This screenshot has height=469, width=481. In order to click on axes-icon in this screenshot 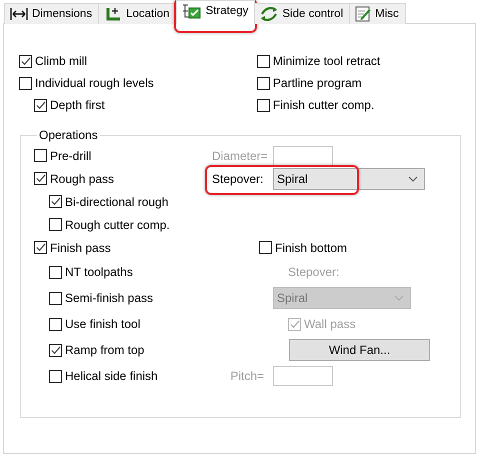, I will do `click(113, 14)`.